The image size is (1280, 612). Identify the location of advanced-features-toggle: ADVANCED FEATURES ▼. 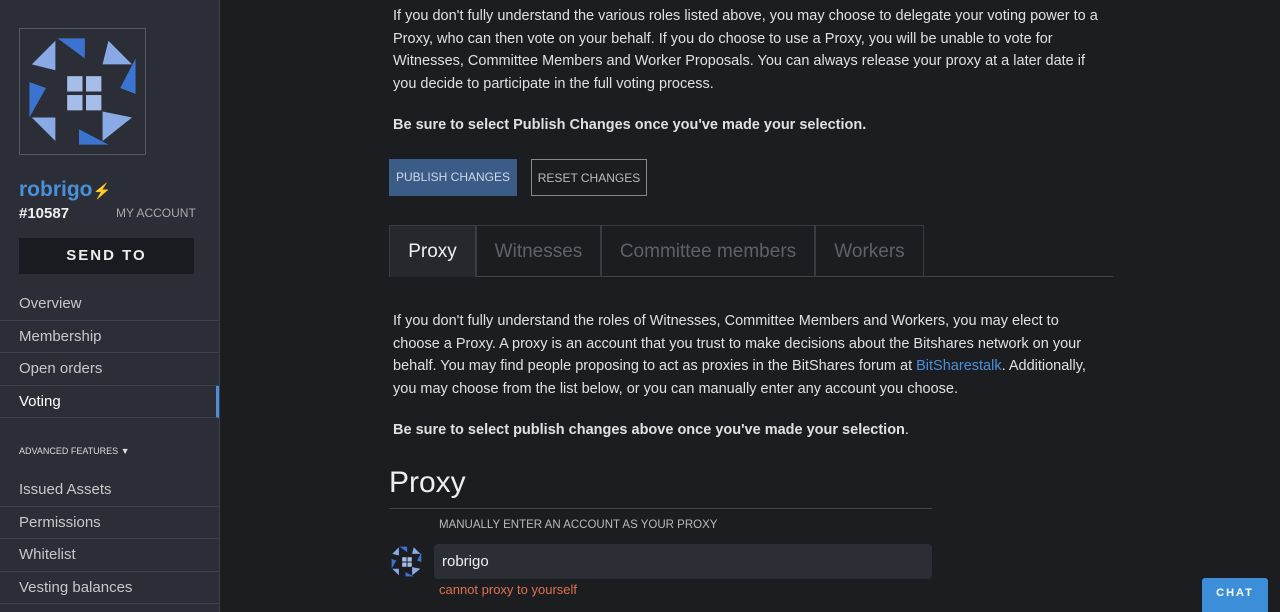
(74, 451).